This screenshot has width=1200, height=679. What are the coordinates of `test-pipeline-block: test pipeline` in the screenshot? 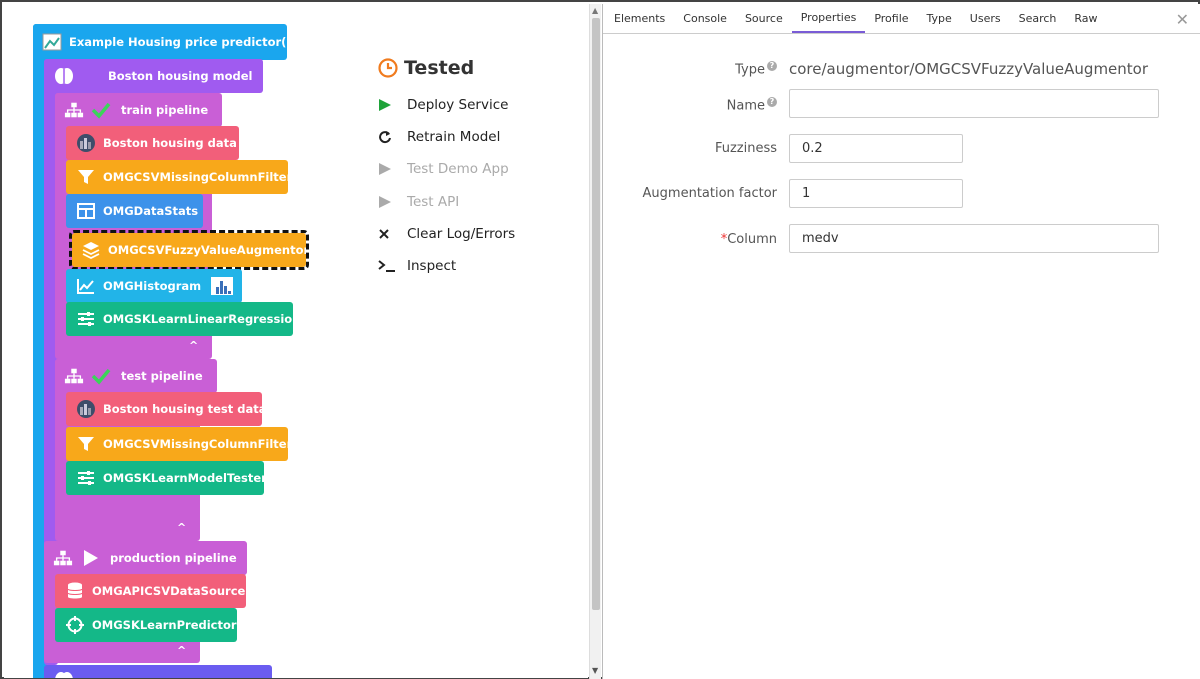 It's located at (136, 376).